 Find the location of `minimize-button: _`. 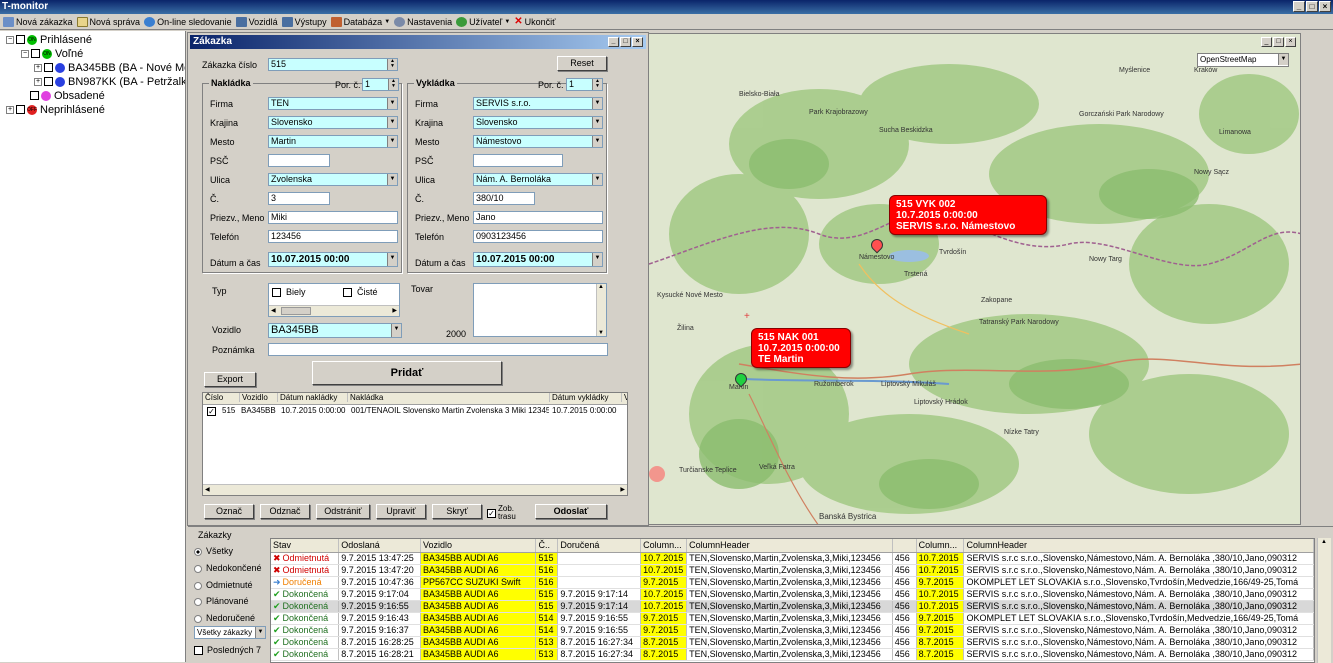

minimize-button: _ is located at coordinates (1299, 6).